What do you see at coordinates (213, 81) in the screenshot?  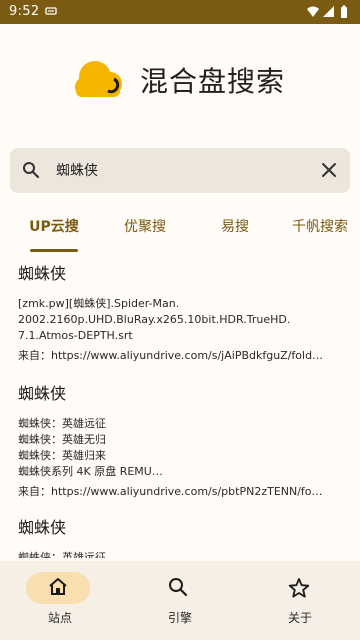 I see `app-title: 混合盘搜索` at bounding box center [213, 81].